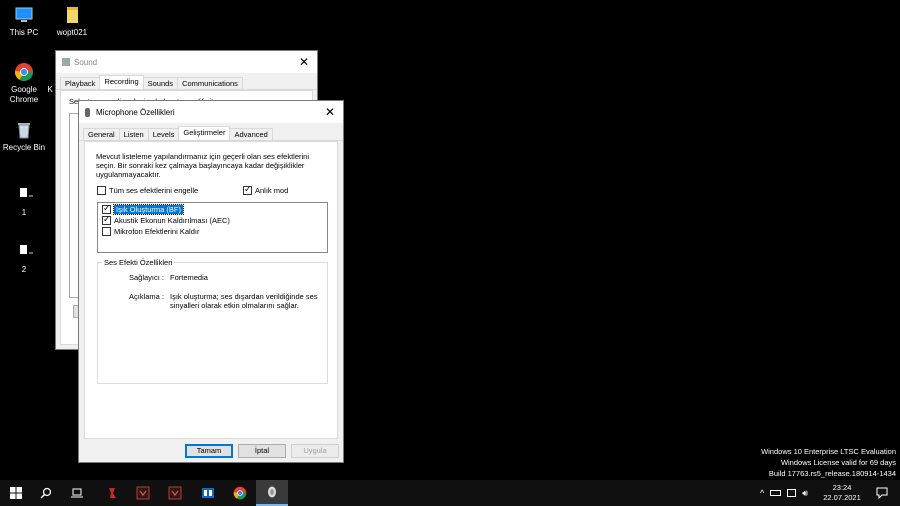 The image size is (900, 506). What do you see at coordinates (186, 62) in the screenshot?
I see `sound-titlebar: Sound ✕` at bounding box center [186, 62].